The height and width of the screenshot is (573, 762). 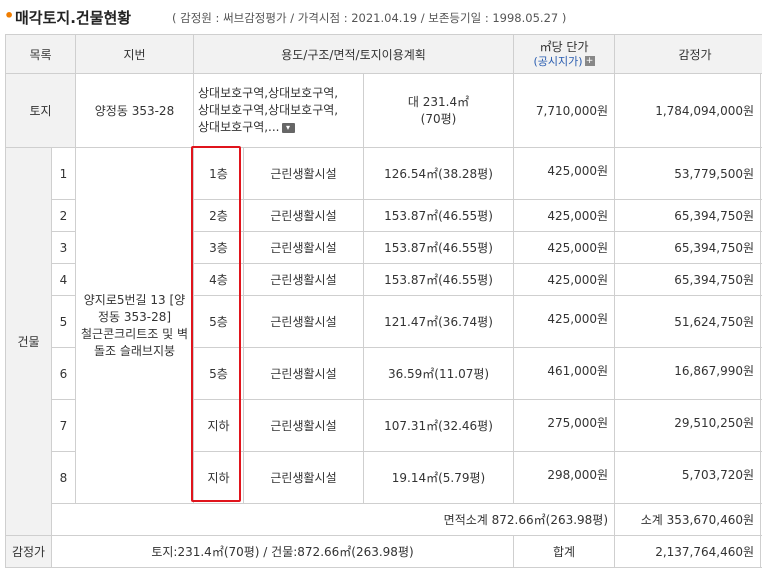 What do you see at coordinates (438, 101) in the screenshot?
I see `land-area-main: 대 231.4㎡` at bounding box center [438, 101].